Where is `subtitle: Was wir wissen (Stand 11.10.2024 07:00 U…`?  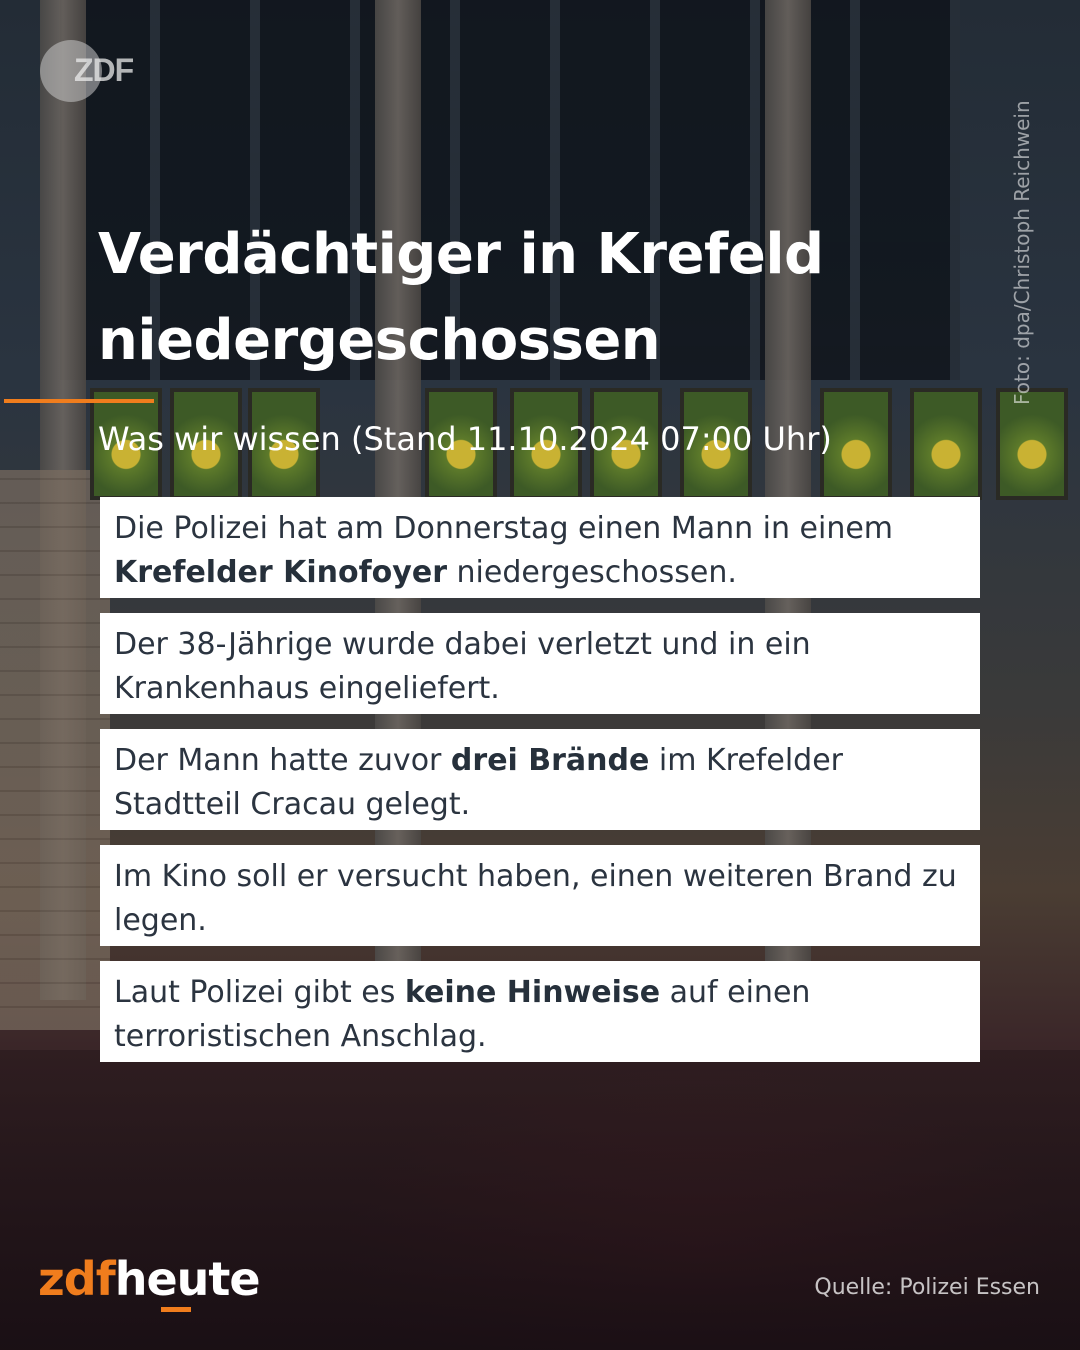
subtitle: Was wir wissen (Stand 11.10.2024 07:00 U… is located at coordinates (465, 439).